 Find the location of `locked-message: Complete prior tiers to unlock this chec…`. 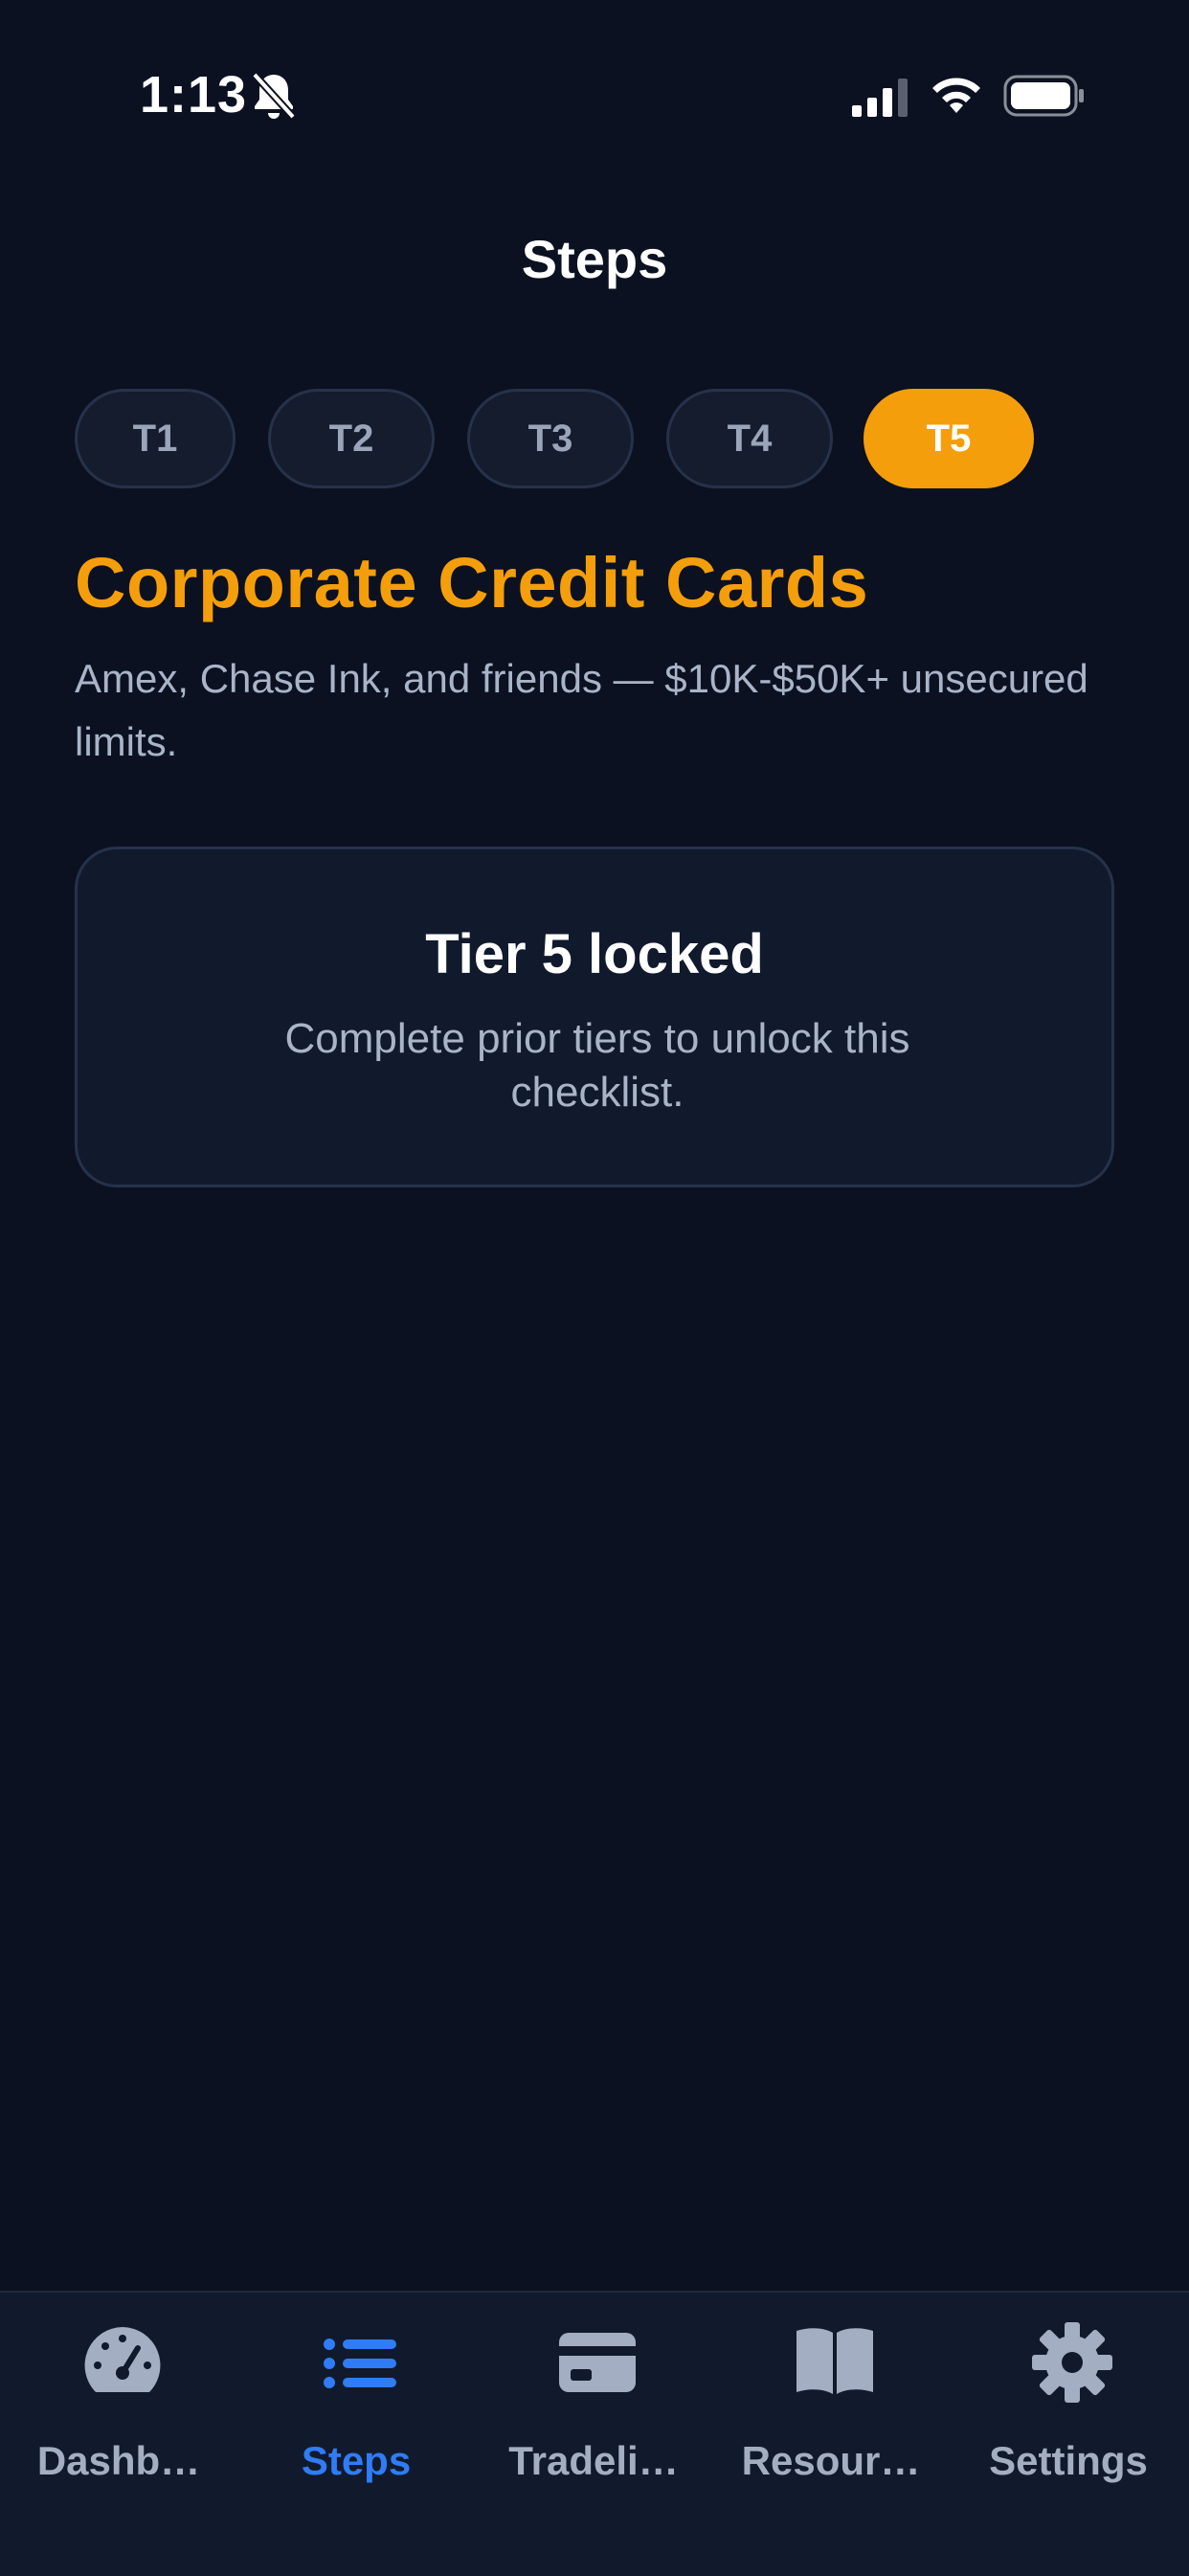

locked-message: Complete prior tiers to unlock this chec… is located at coordinates (597, 1065).